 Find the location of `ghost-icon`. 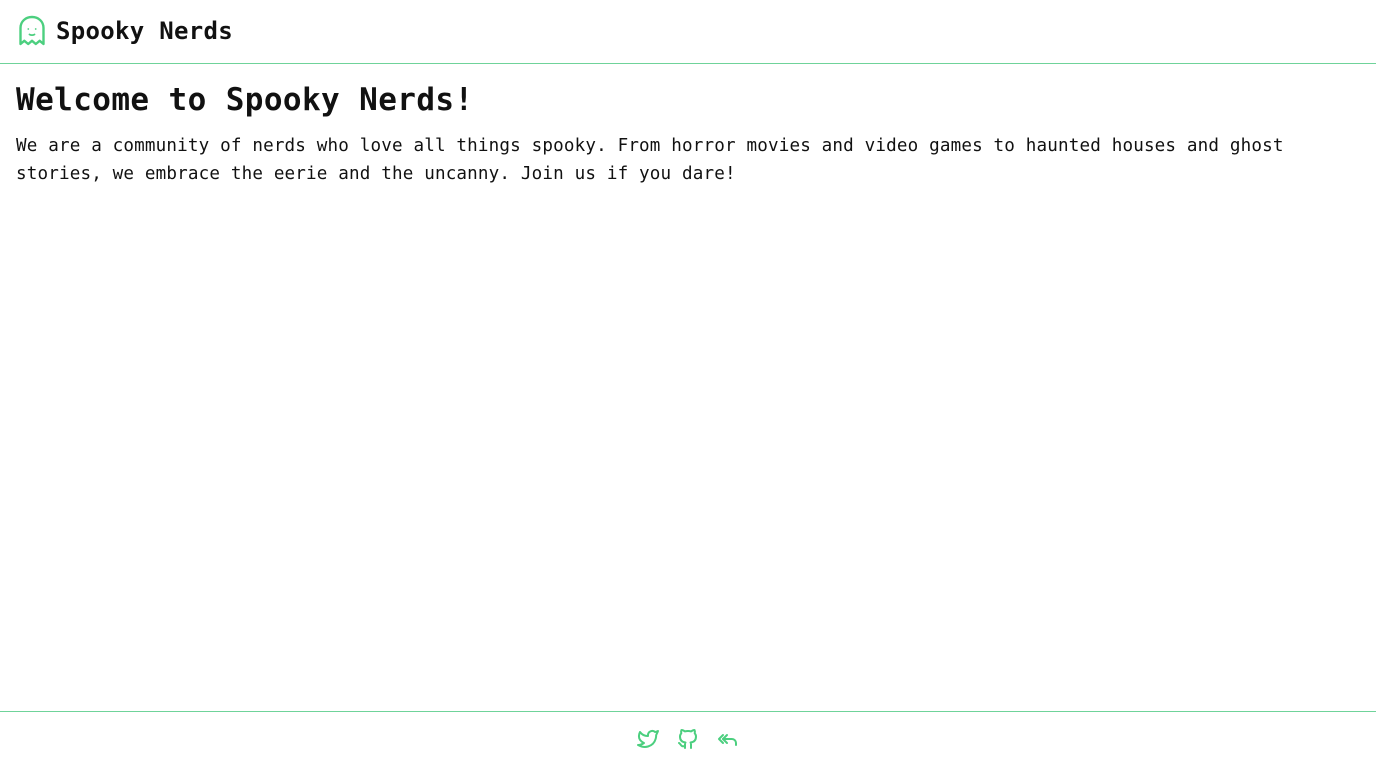

ghost-icon is located at coordinates (32, 31).